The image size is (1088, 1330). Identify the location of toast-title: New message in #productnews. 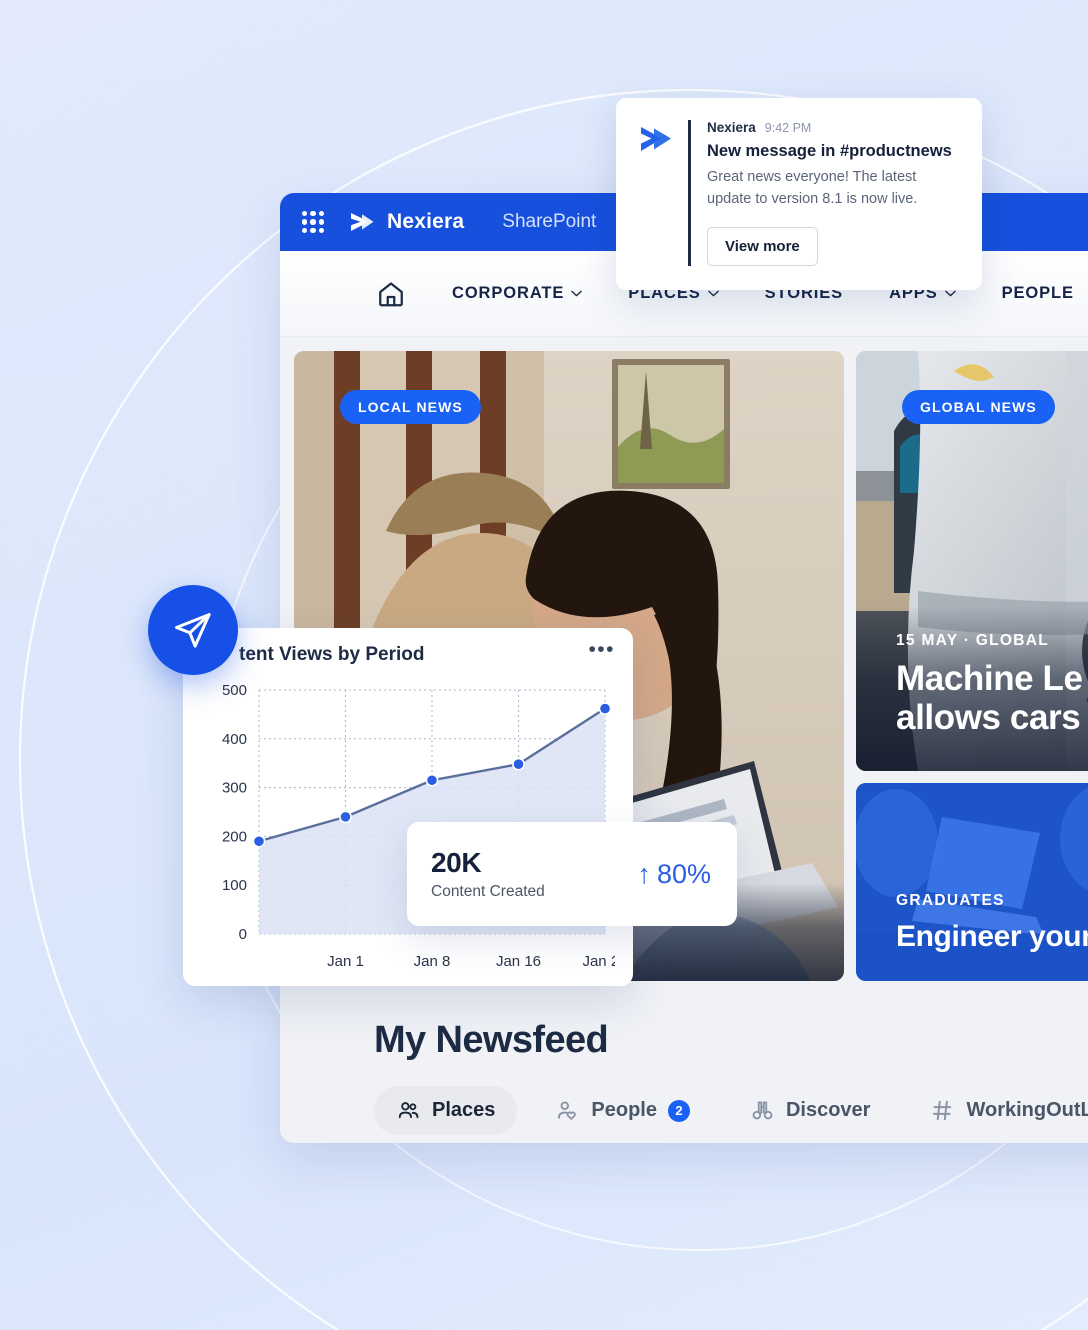
(829, 151).